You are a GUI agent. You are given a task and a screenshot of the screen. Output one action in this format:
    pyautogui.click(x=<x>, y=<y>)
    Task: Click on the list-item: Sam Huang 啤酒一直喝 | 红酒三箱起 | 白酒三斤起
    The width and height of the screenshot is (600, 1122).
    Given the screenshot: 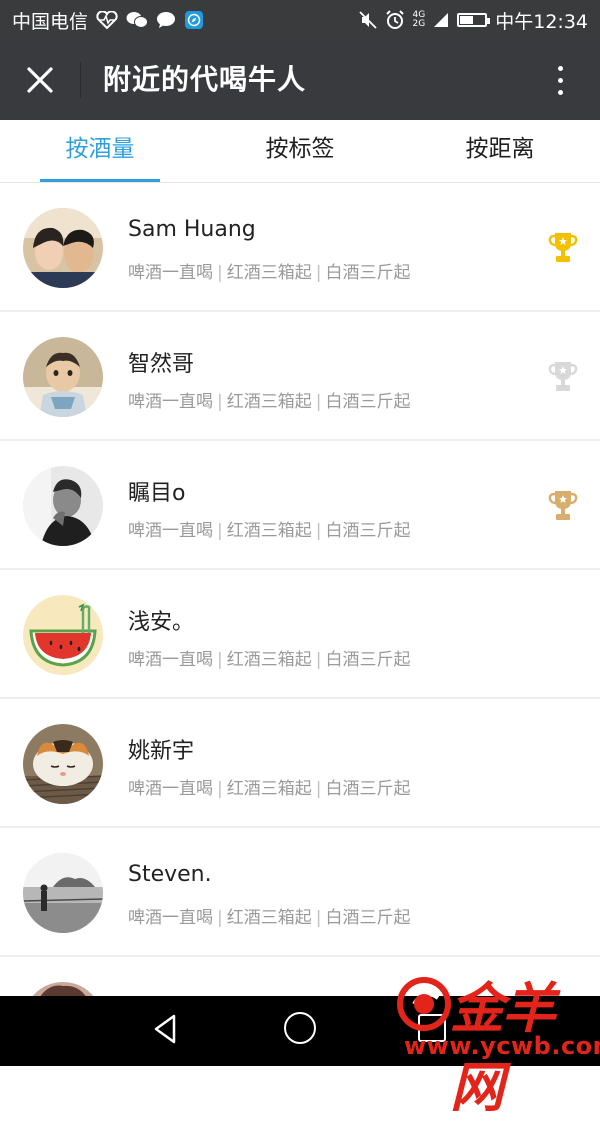 What is the action you would take?
    pyautogui.click(x=300, y=247)
    